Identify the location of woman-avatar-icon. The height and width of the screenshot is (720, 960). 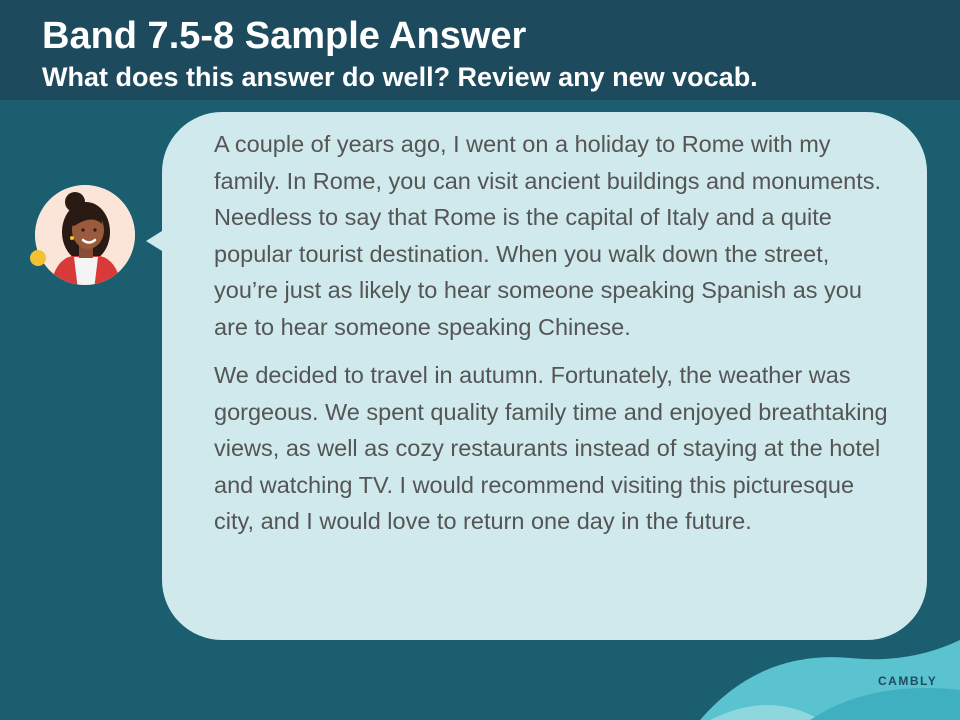
(82, 235).